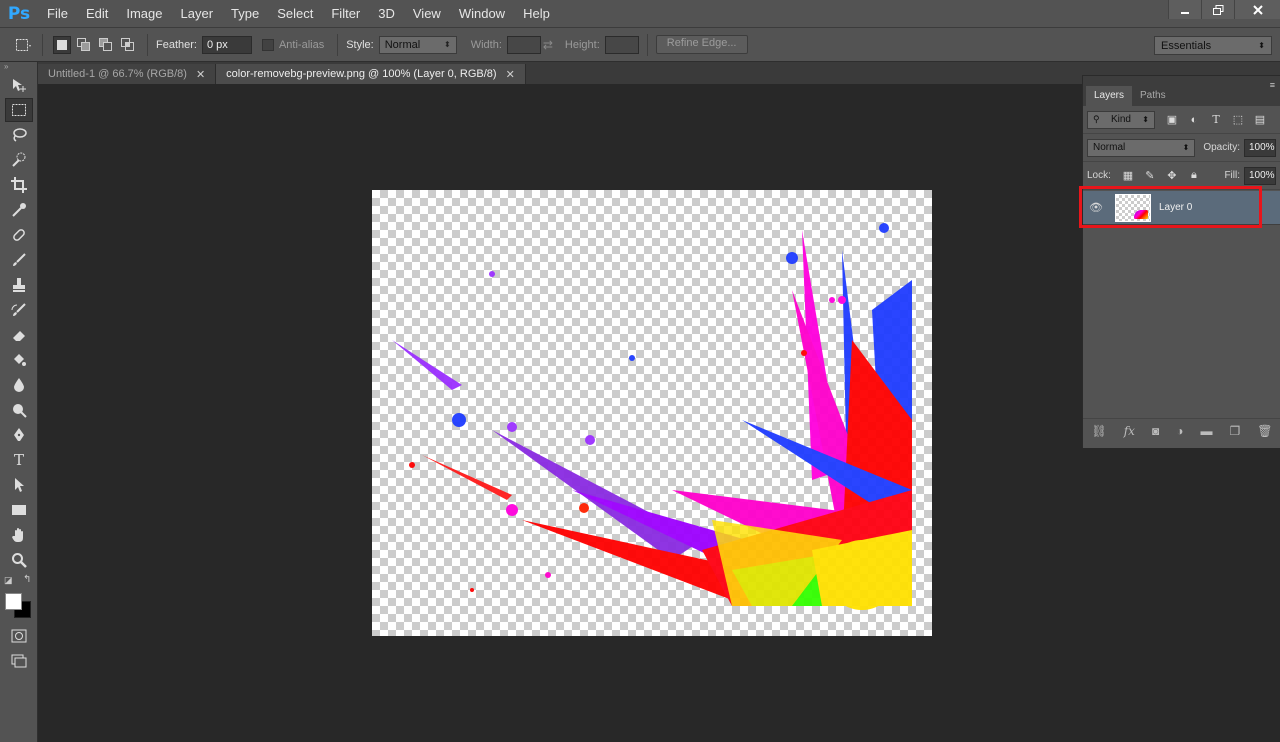  I want to click on intersect-selection-button, so click(128, 45).